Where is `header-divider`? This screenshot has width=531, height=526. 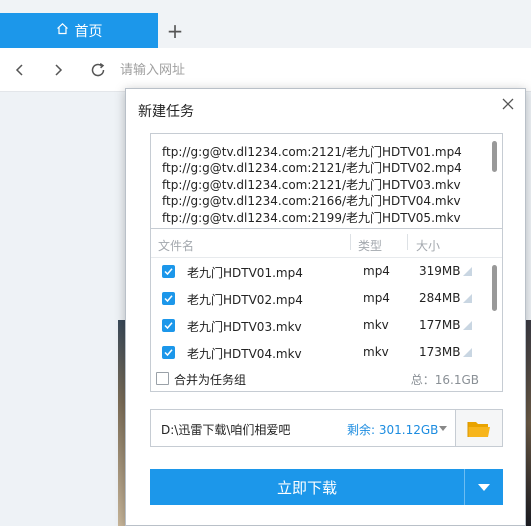 header-divider is located at coordinates (326, 257).